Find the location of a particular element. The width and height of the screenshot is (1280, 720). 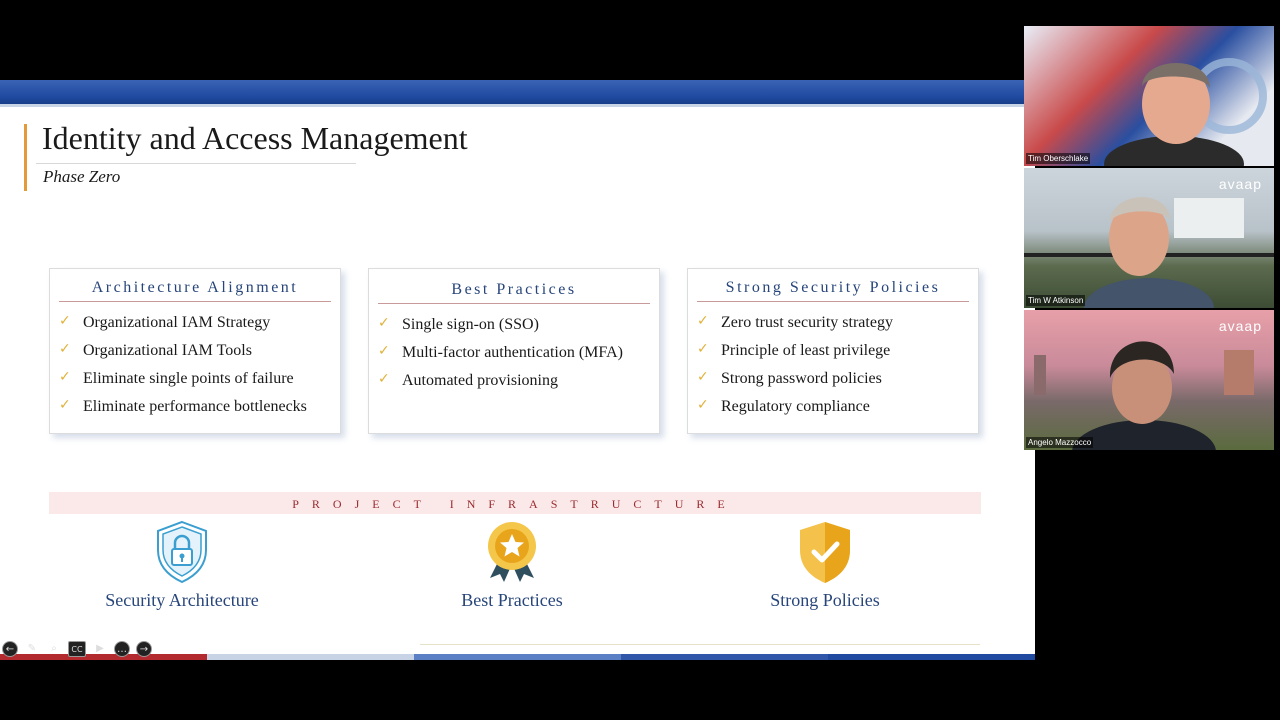

next-icon: → is located at coordinates (144, 649).